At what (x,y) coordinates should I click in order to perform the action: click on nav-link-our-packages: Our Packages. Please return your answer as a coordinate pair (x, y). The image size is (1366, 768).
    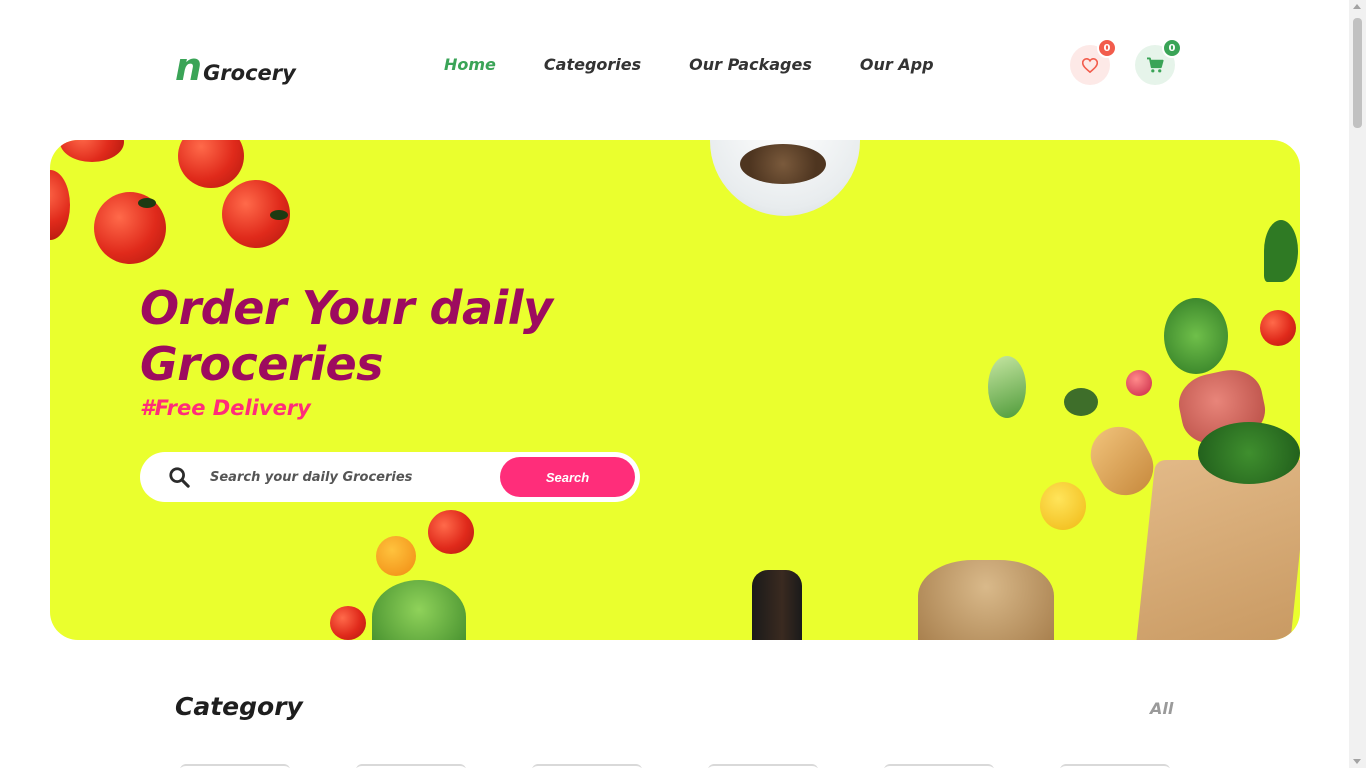
    Looking at the image, I should click on (750, 64).